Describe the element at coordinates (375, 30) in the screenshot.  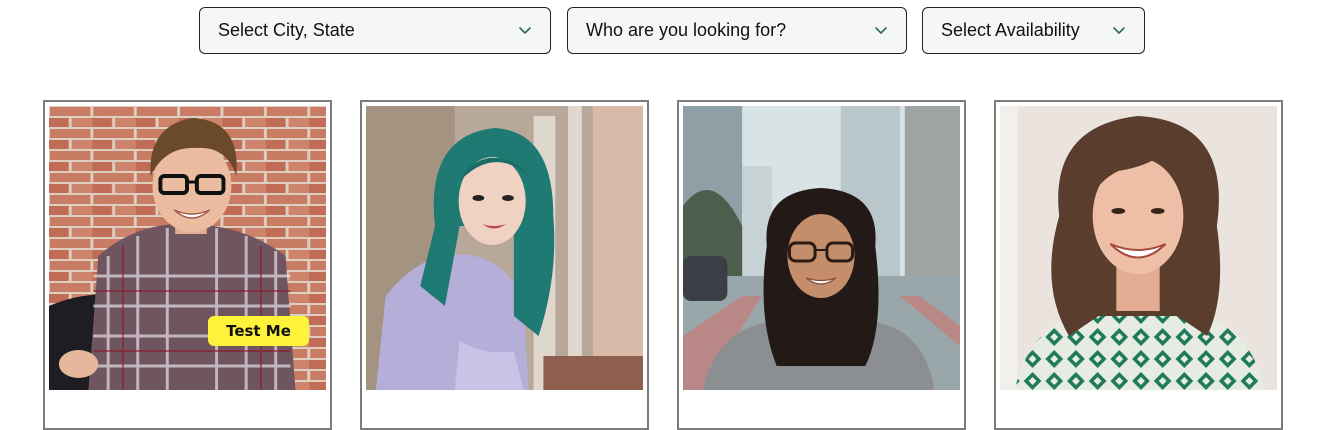
I see `city-state-select: Select City, State` at that location.